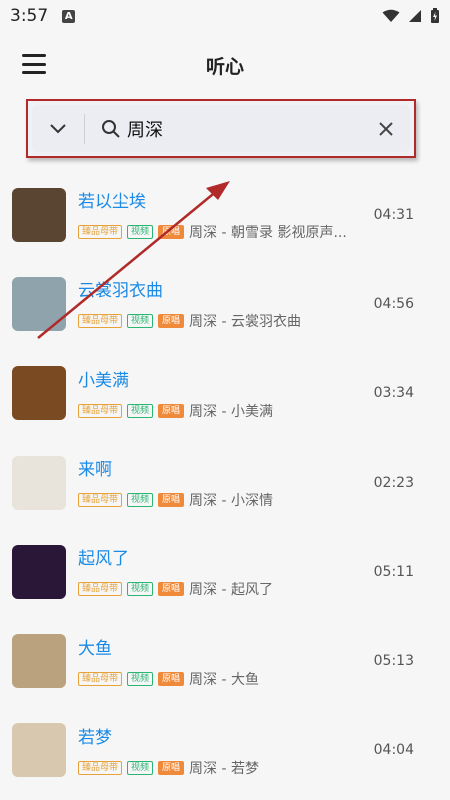 The image size is (450, 800). Describe the element at coordinates (84, 128) in the screenshot. I see `divider` at that location.